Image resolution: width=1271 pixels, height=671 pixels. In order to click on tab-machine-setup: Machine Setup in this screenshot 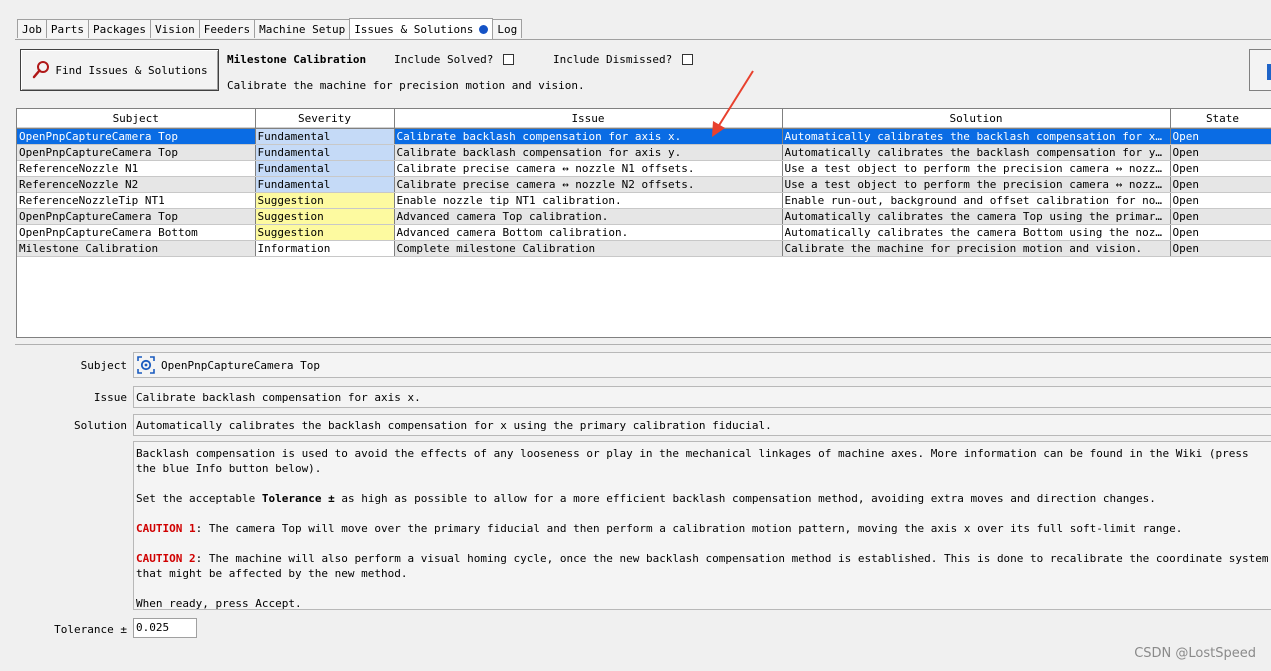, I will do `click(302, 28)`.